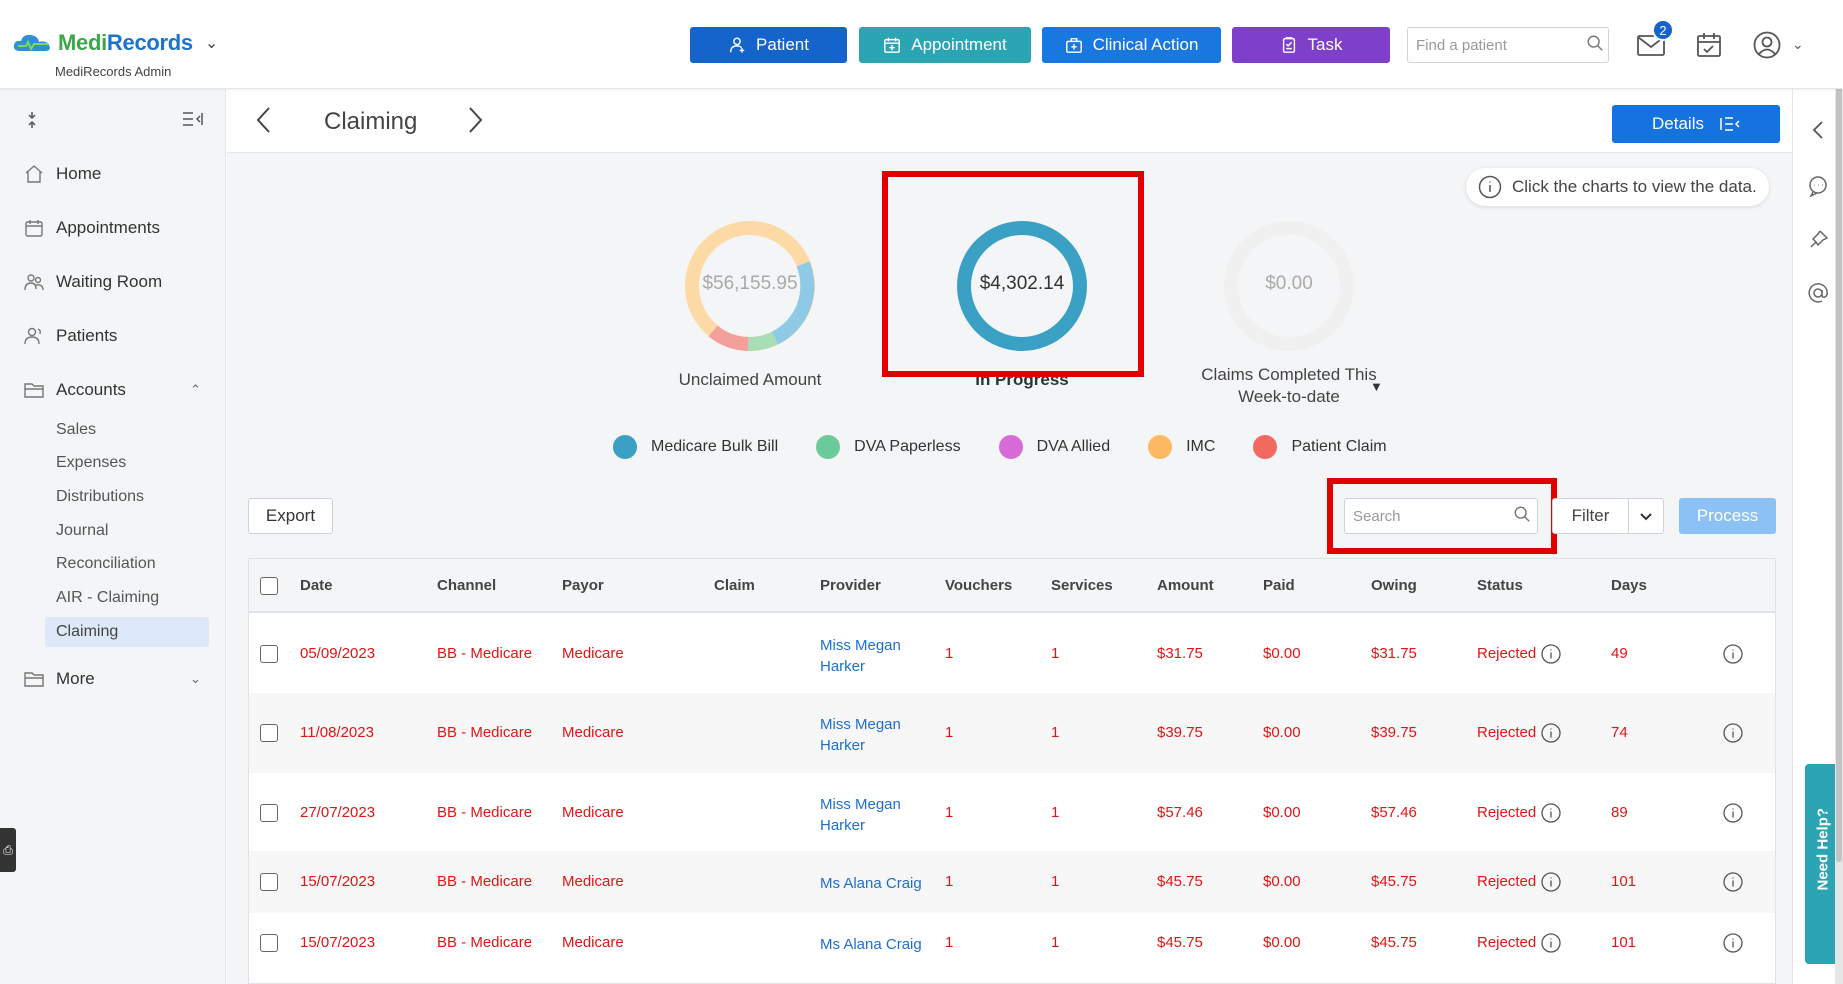  What do you see at coordinates (1608, 516) in the screenshot?
I see `filter-button: Filter` at bounding box center [1608, 516].